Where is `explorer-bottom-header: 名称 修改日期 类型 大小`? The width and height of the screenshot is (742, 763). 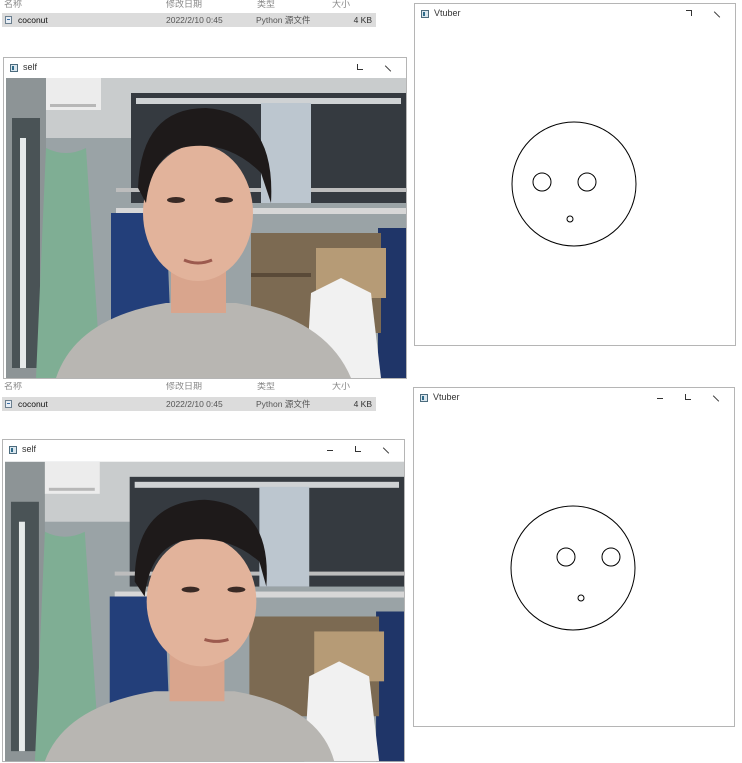 explorer-bottom-header: 名称 修改日期 类型 大小 is located at coordinates (190, 387).